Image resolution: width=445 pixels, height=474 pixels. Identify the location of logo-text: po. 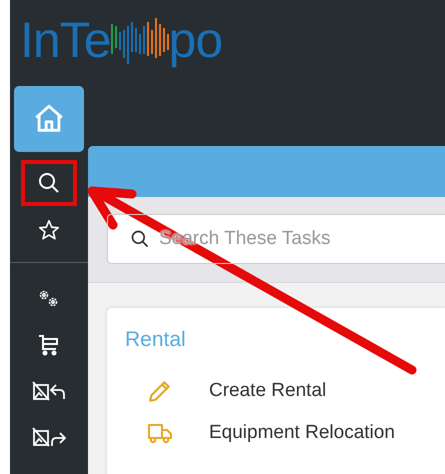
(195, 40).